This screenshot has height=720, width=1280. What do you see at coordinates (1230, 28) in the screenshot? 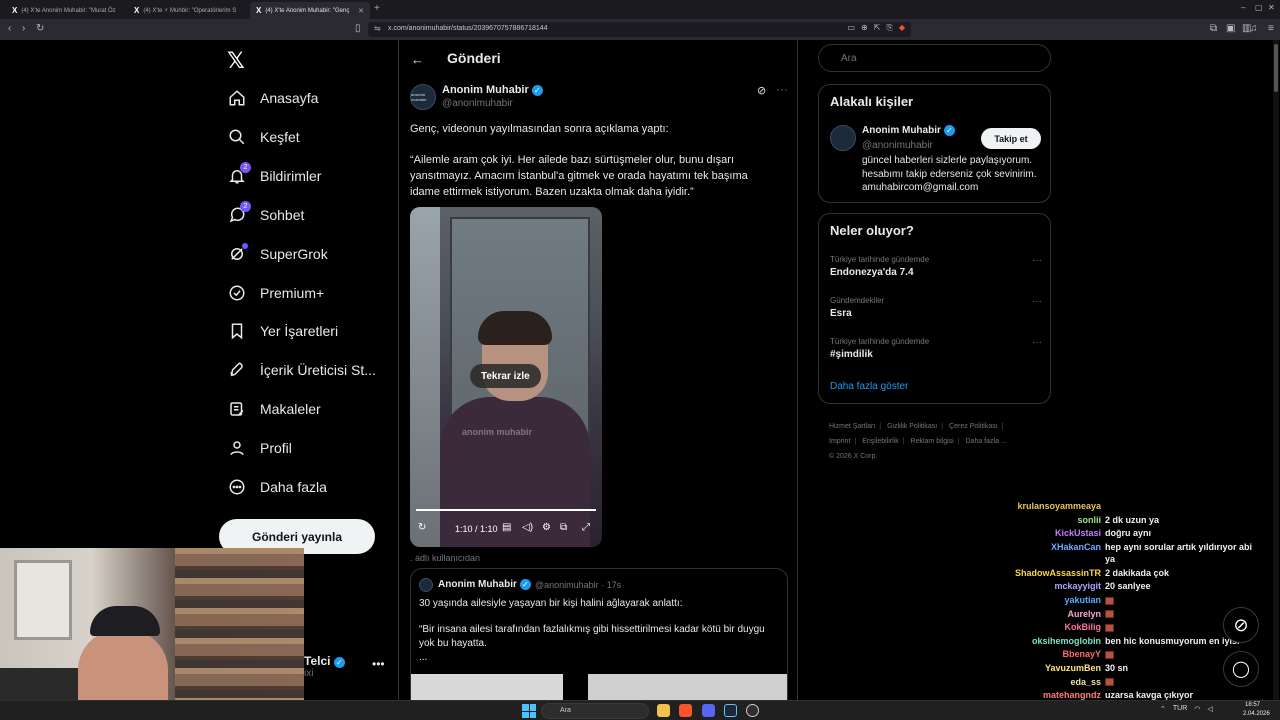
I see `wallet-icon: ▣` at bounding box center [1230, 28].